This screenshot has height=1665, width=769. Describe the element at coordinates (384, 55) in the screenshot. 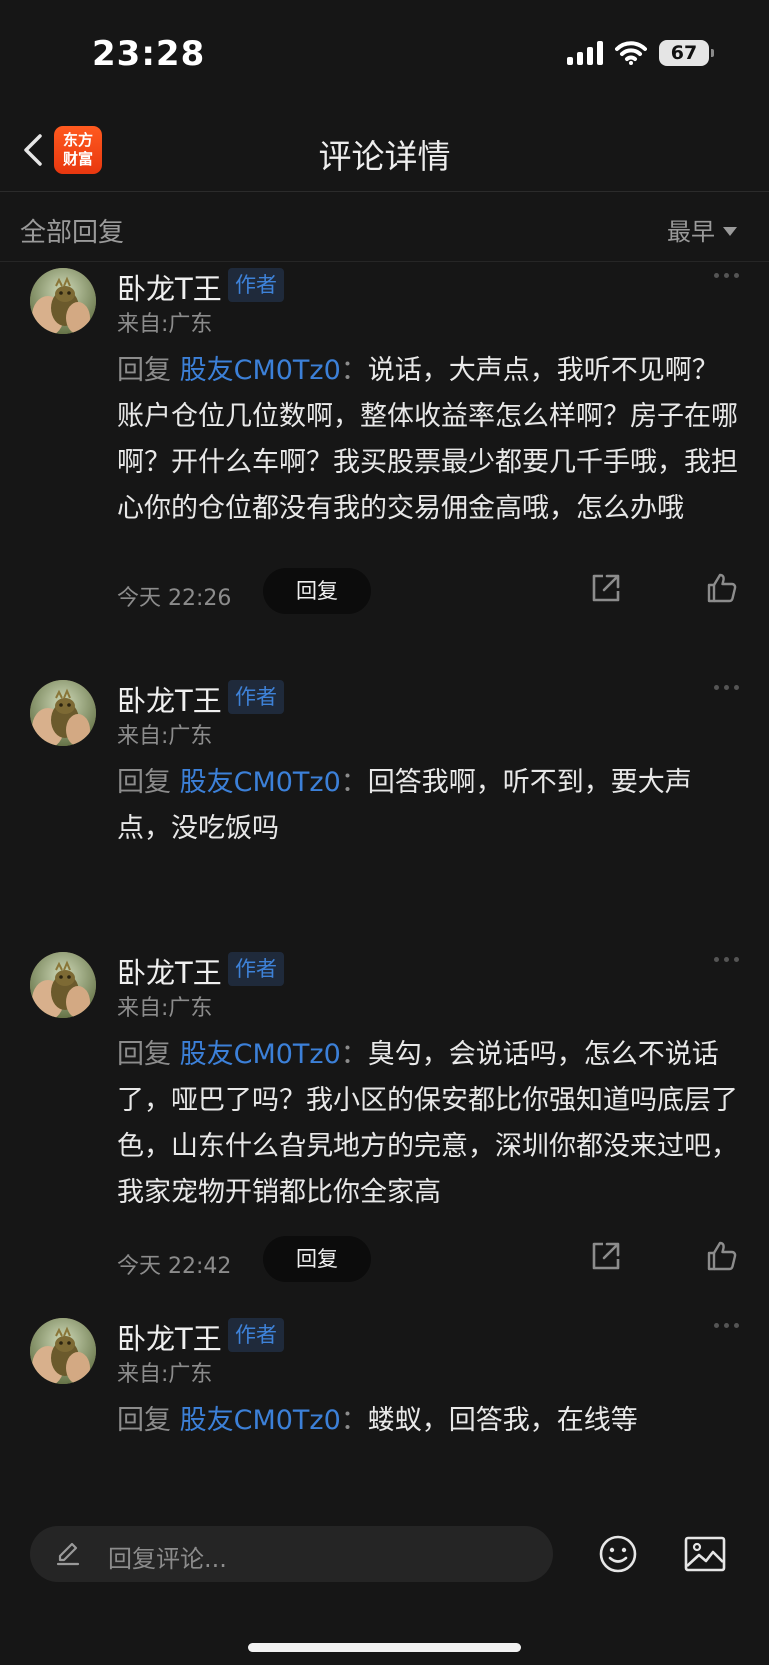

I see `status-bar: 23:28 67` at that location.